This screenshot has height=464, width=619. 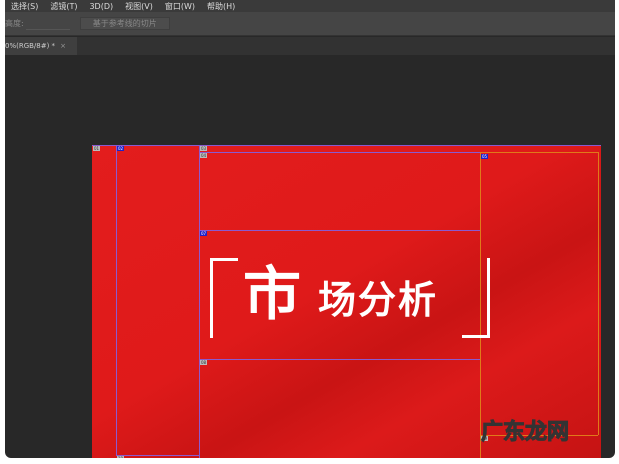 What do you see at coordinates (272, 294) in the screenshot?
I see `title-big-char: 市` at bounding box center [272, 294].